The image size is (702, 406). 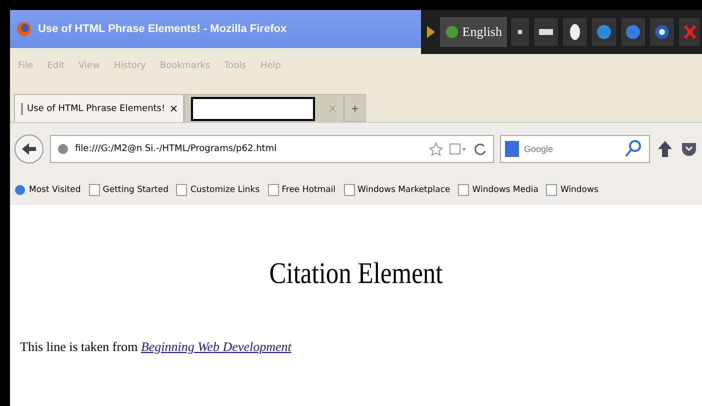 What do you see at coordinates (176, 149) in the screenshot?
I see `url-text: file:///G:/M2@n Si.-/HTML/Programs/p62.html` at bounding box center [176, 149].